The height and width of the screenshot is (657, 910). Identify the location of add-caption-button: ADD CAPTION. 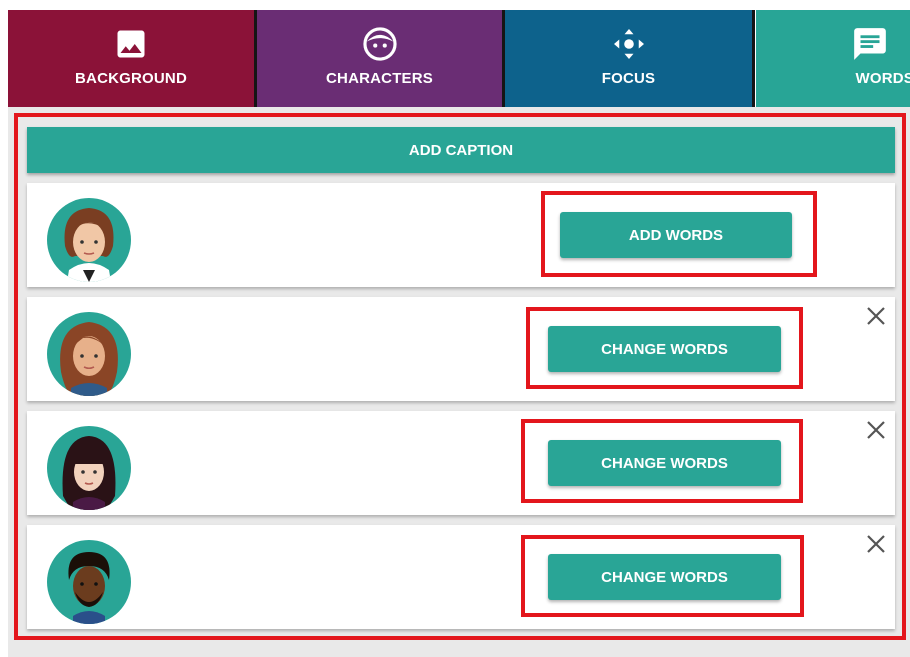
(461, 150).